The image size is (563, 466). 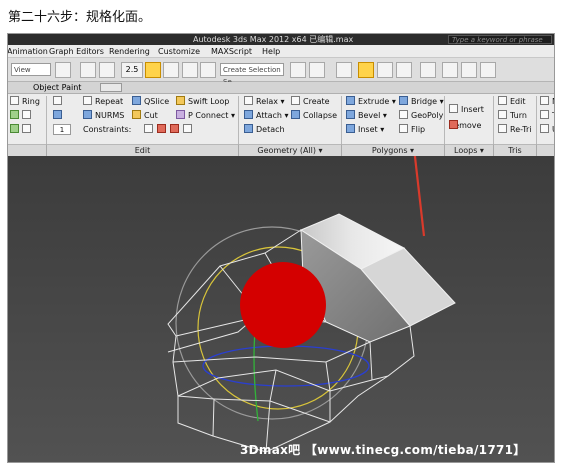 I want to click on msmooth-button: MS, so click(x=547, y=102).